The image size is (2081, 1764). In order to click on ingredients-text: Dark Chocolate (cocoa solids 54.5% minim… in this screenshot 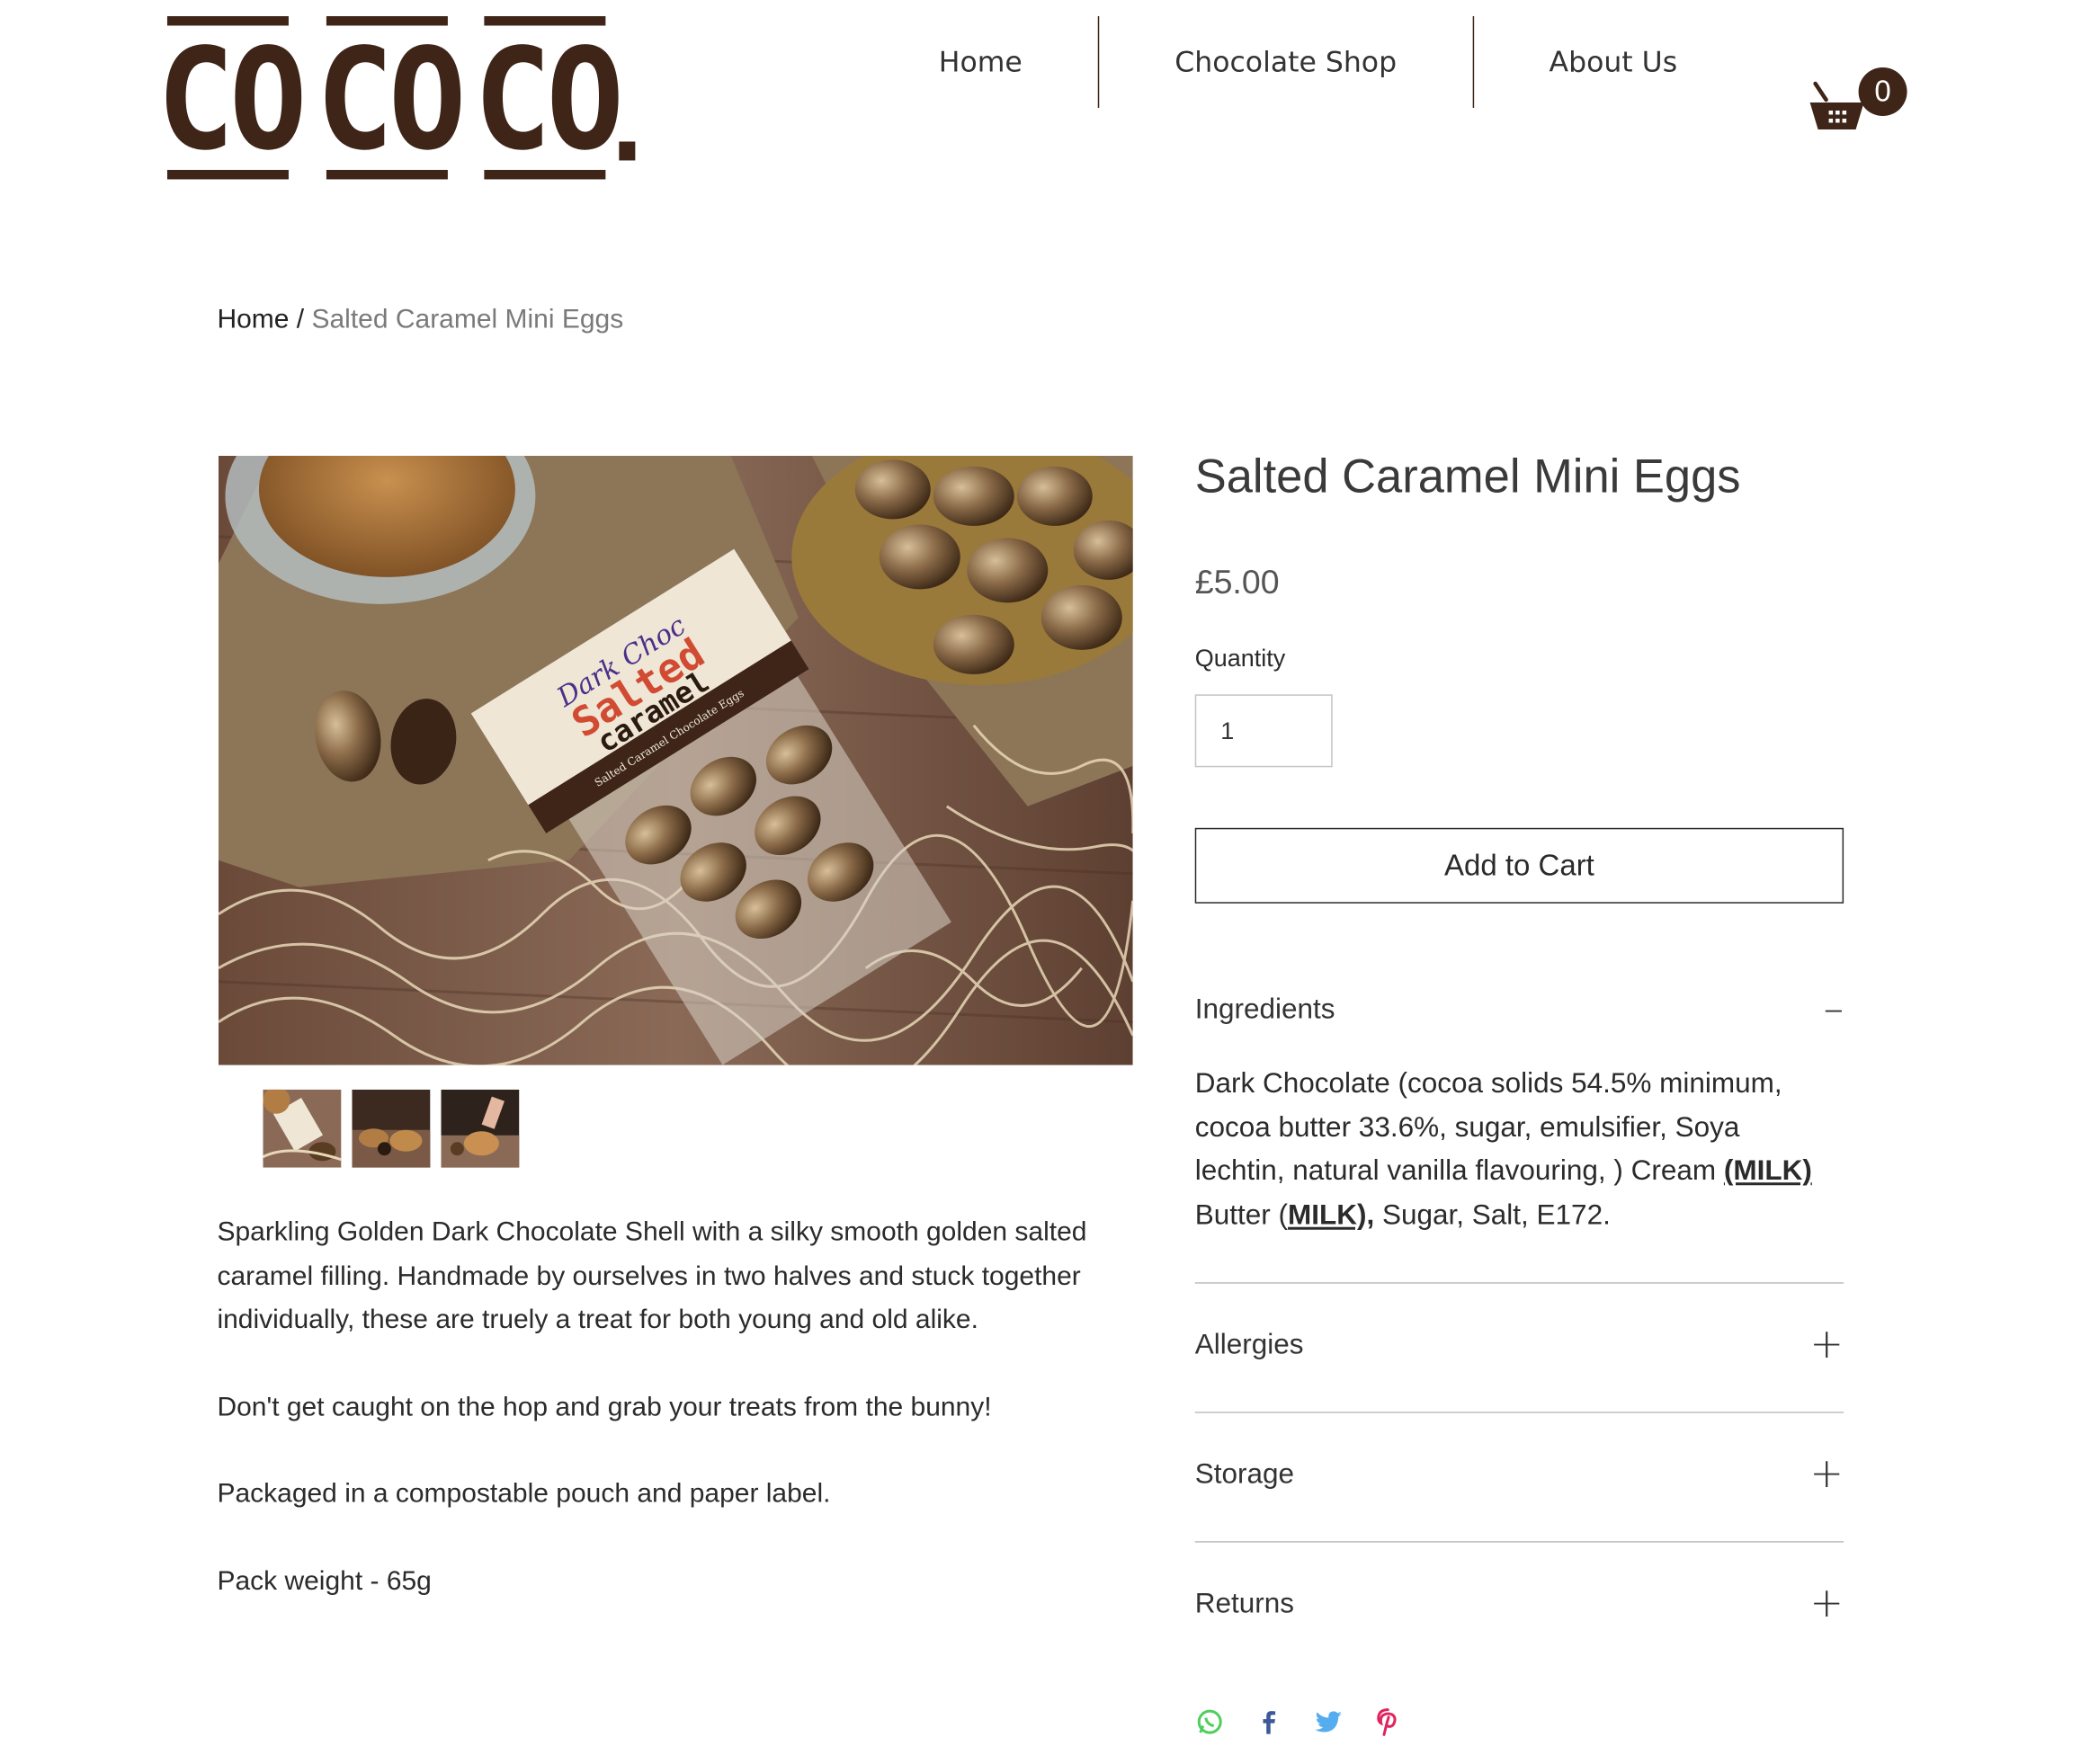, I will do `click(1512, 1150)`.